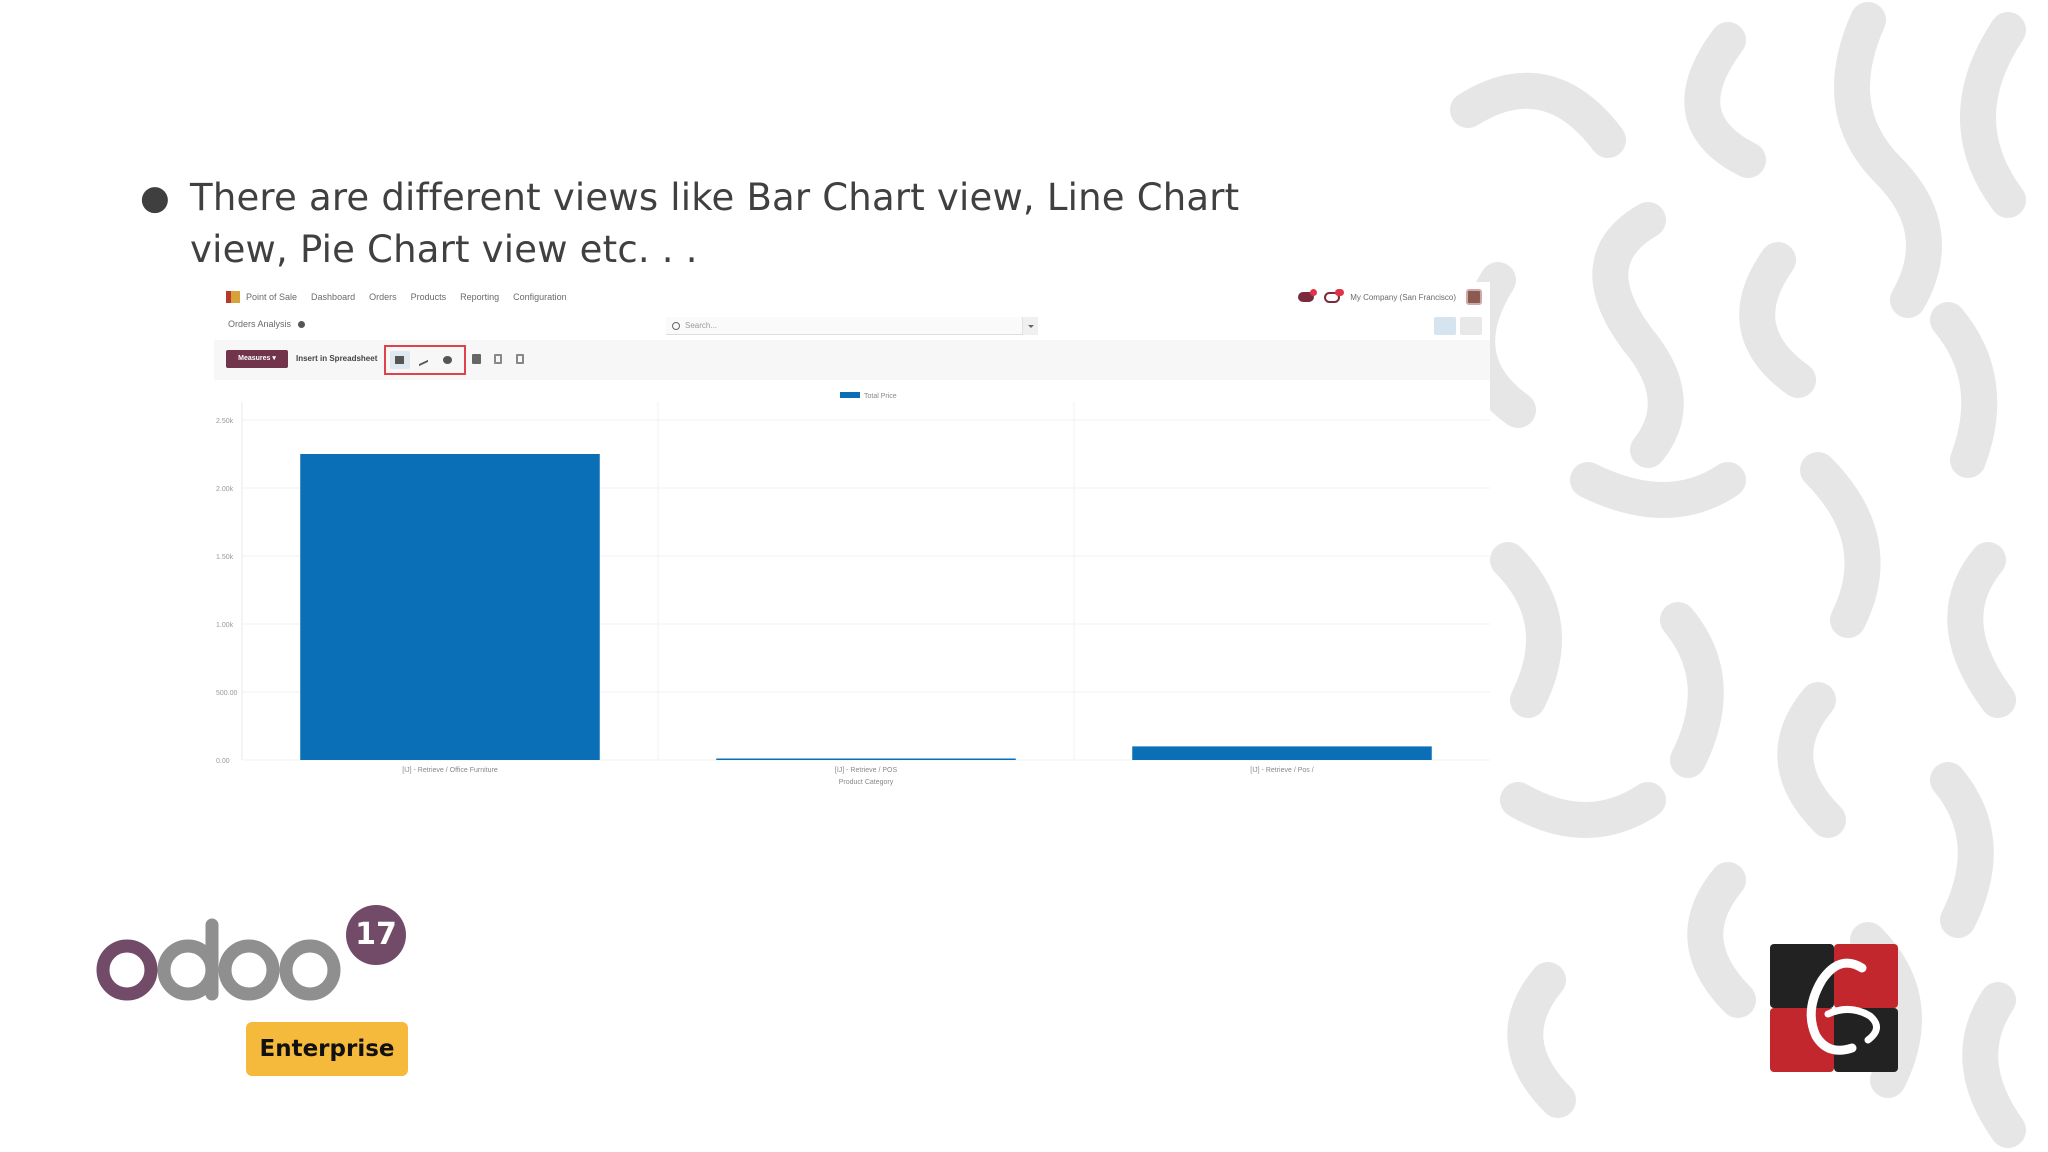 This screenshot has width=2048, height=1152. I want to click on legend-swatch, so click(850, 395).